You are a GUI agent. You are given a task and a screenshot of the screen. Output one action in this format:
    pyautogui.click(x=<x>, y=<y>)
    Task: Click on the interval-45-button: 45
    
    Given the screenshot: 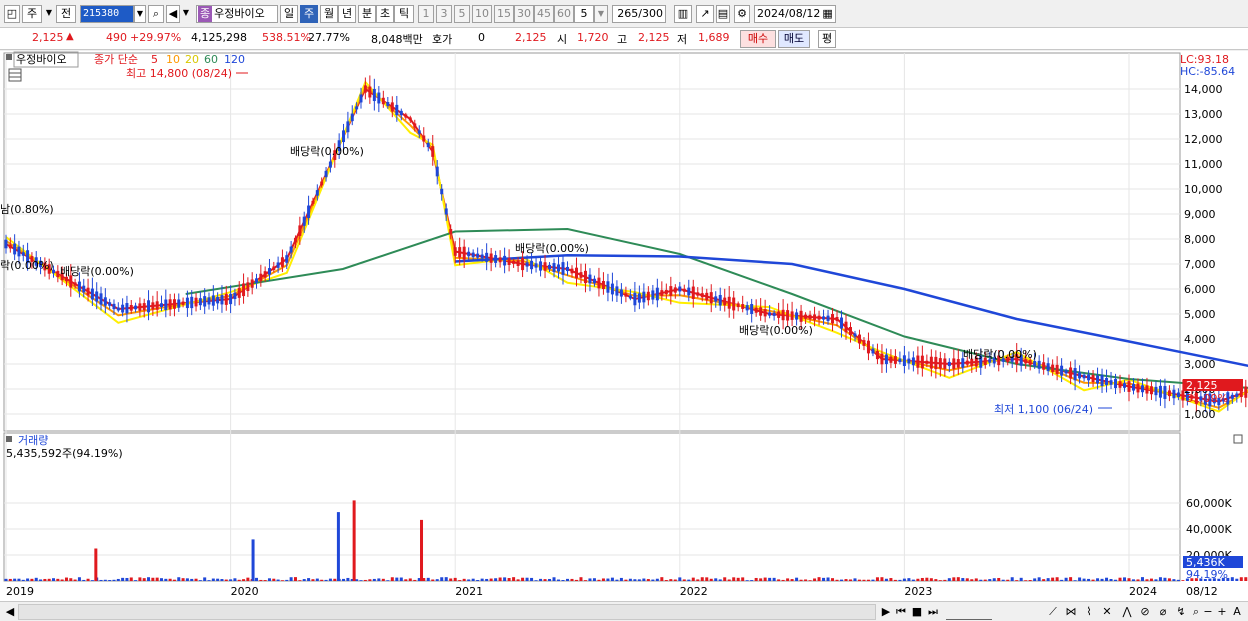 What is the action you would take?
    pyautogui.click(x=544, y=14)
    